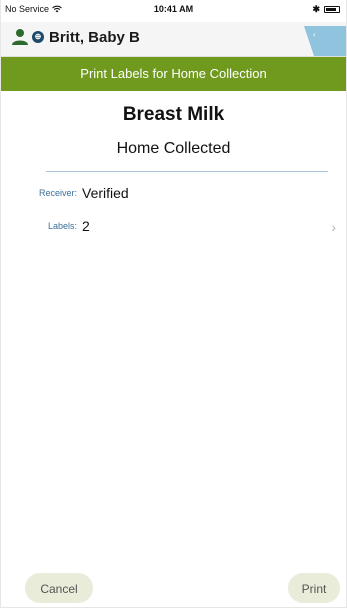  I want to click on divider, so click(187, 171).